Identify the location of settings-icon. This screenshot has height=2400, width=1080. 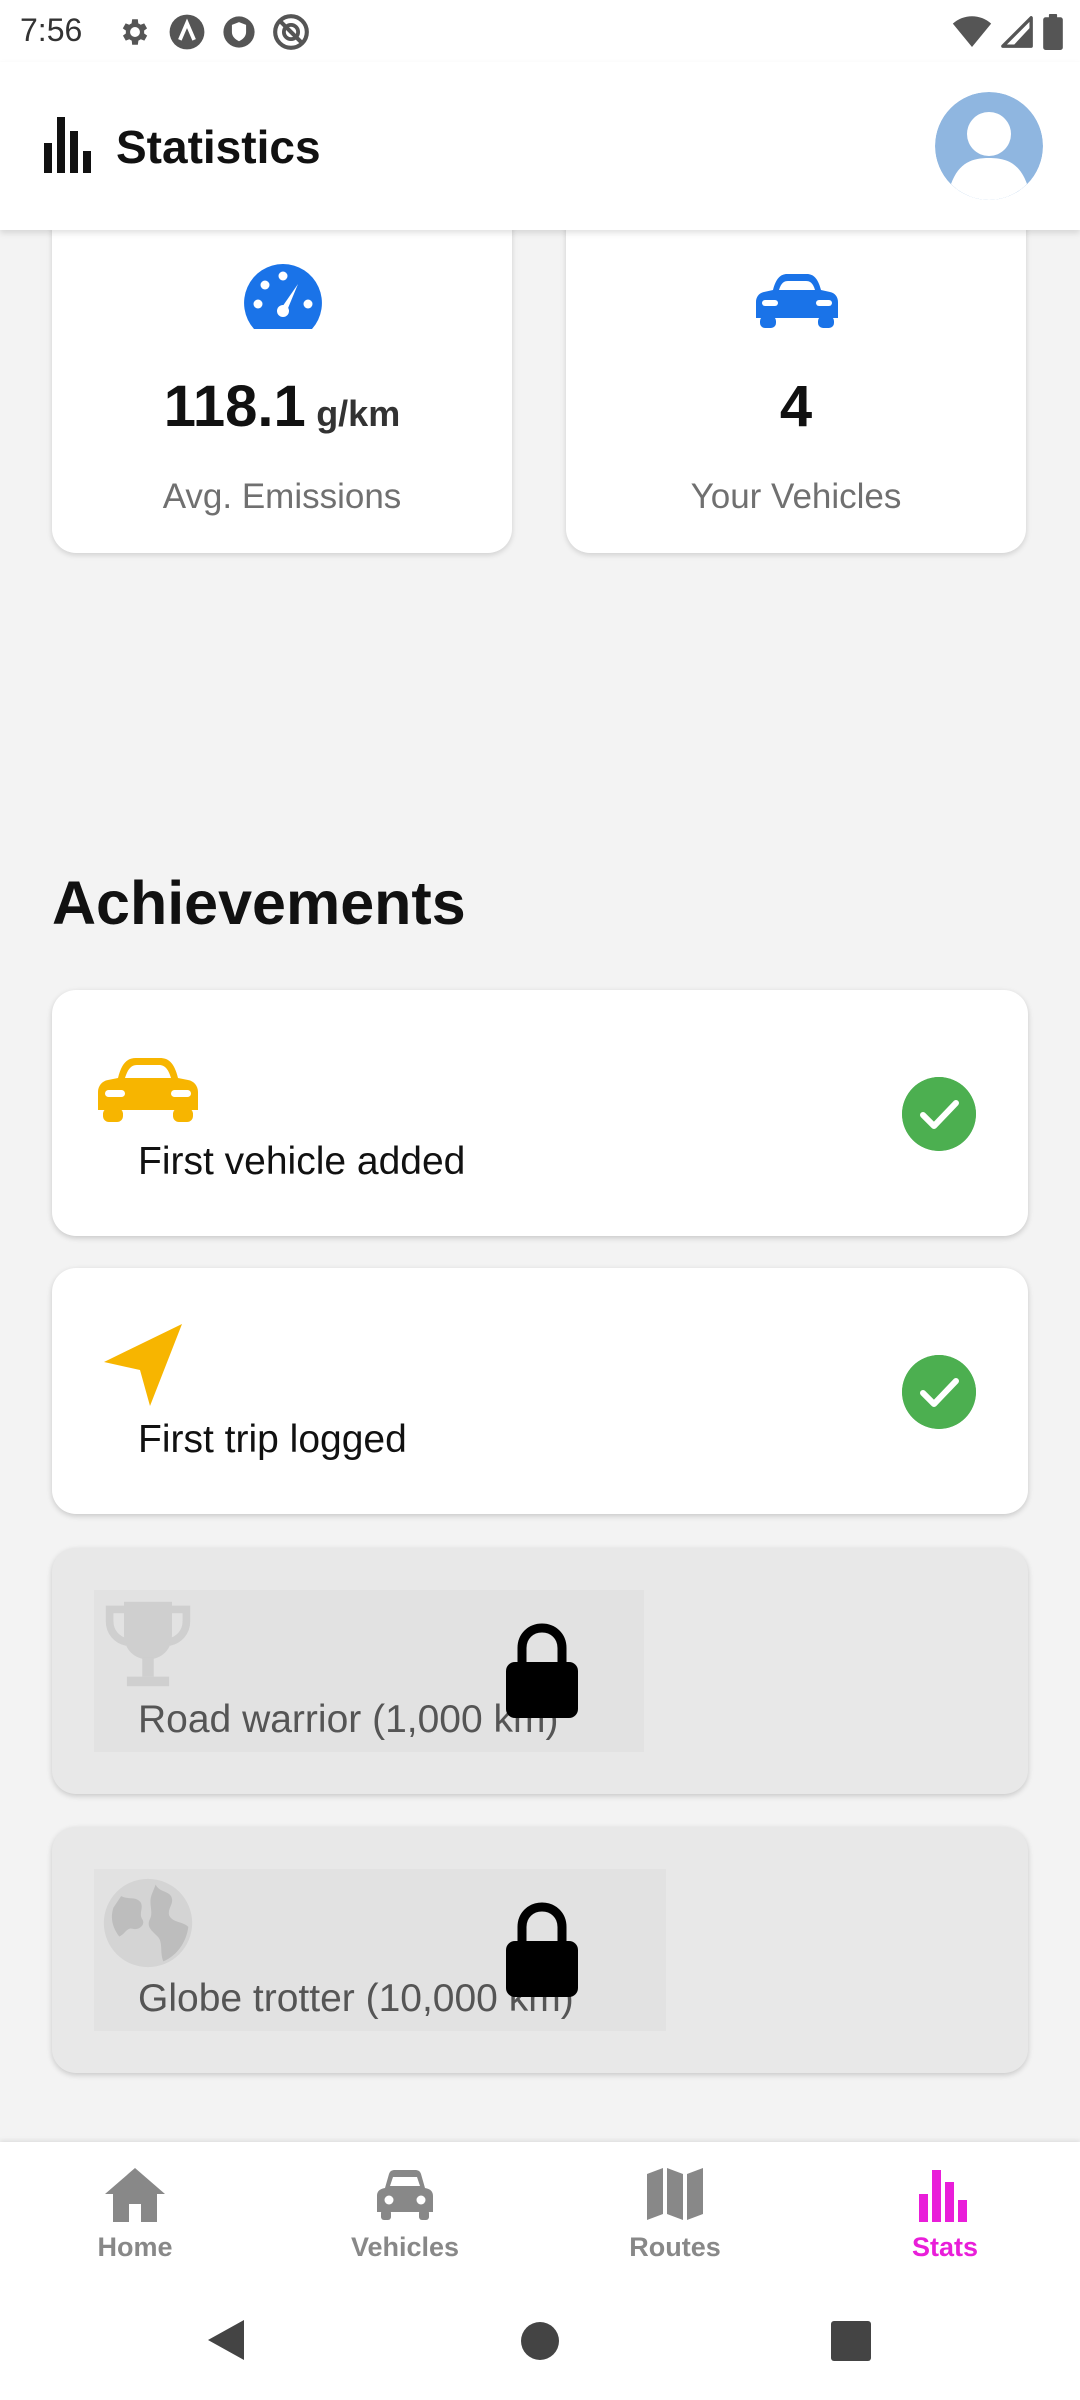
(135, 32).